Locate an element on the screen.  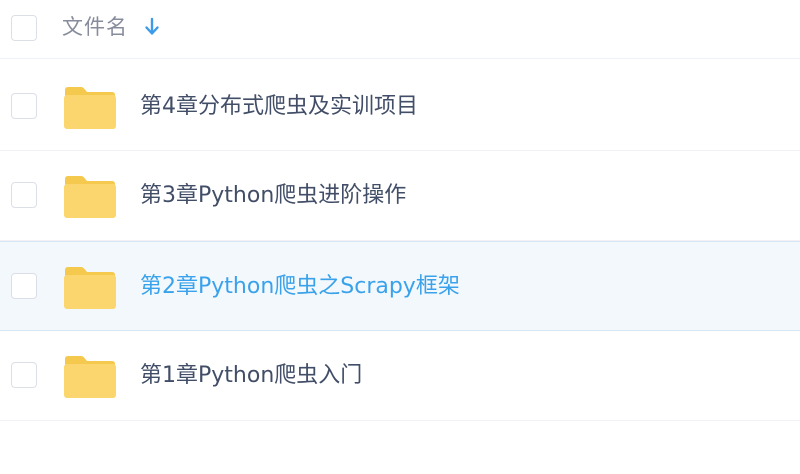
file-name: 第4章分布式爬虫及实训项目 is located at coordinates (279, 107).